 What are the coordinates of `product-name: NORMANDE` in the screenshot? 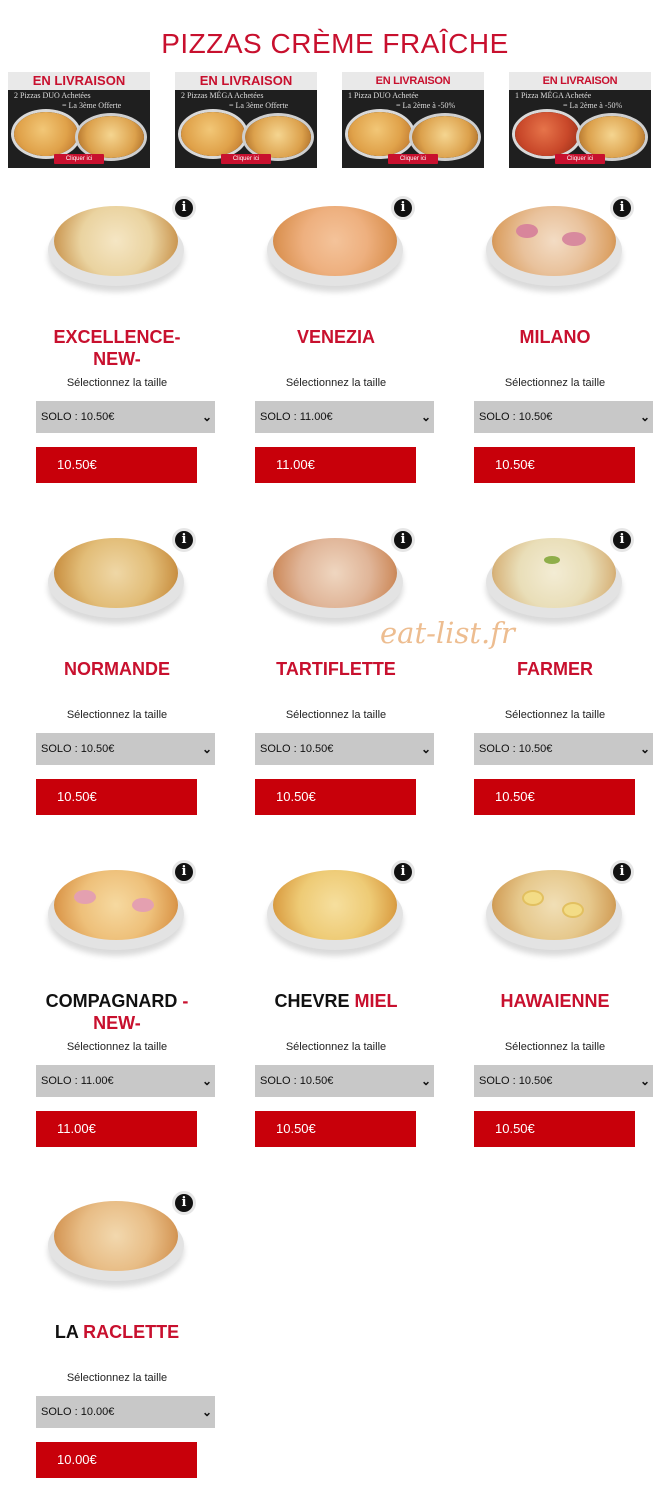 It's located at (117, 669).